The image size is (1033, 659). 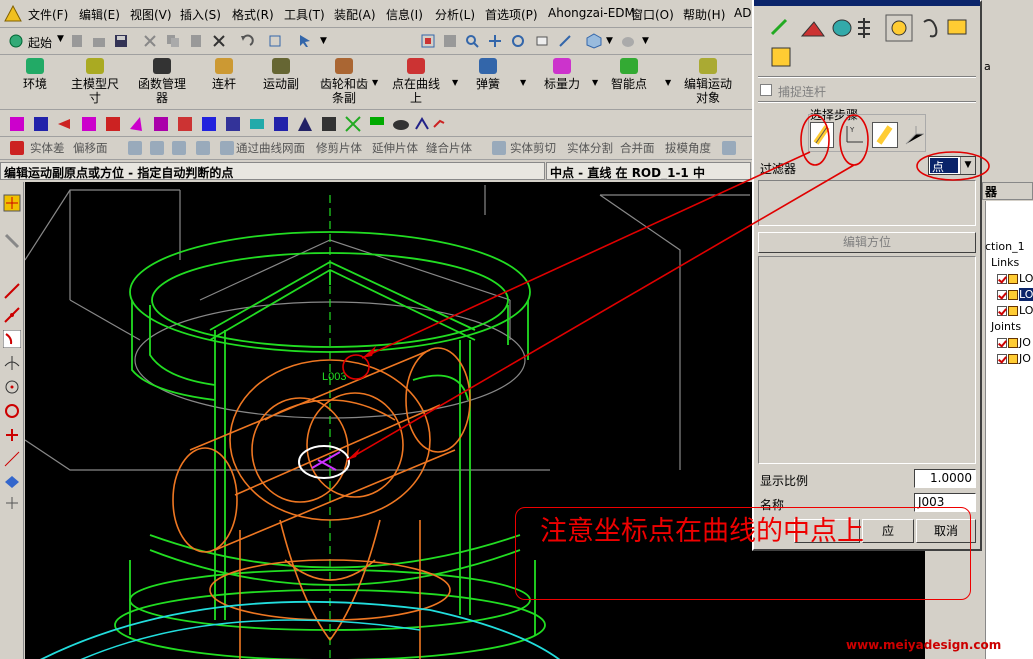 What do you see at coordinates (868, 44) in the screenshot?
I see `joint-type-icon-grid` at bounding box center [868, 44].